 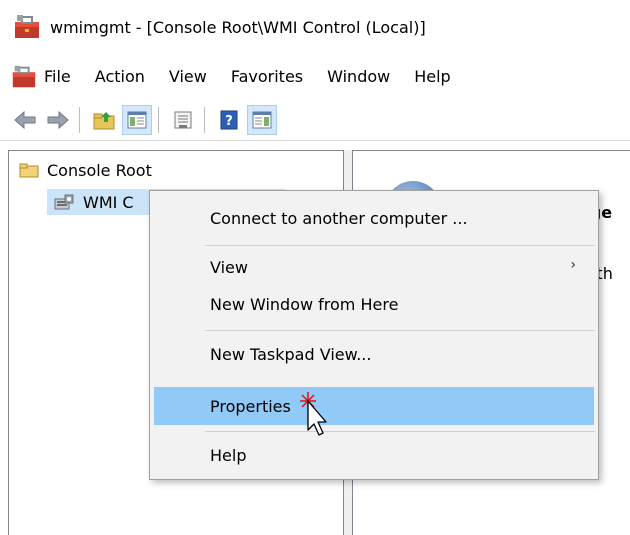 I want to click on wmi-control-icon, so click(x=64, y=202).